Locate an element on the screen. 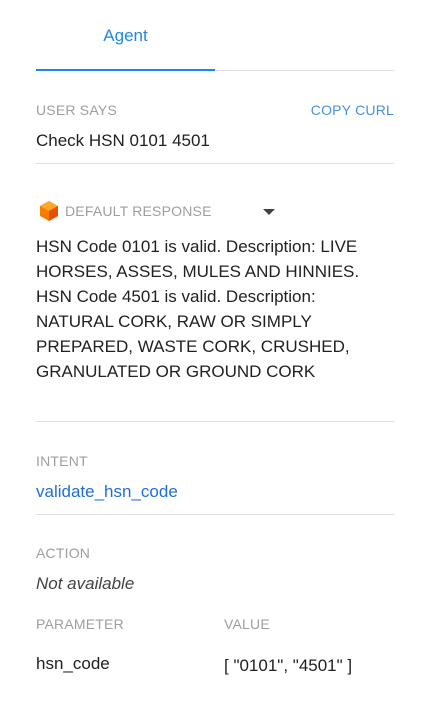 This screenshot has width=428, height=702. tab-bar: Agent is located at coordinates (215, 35).